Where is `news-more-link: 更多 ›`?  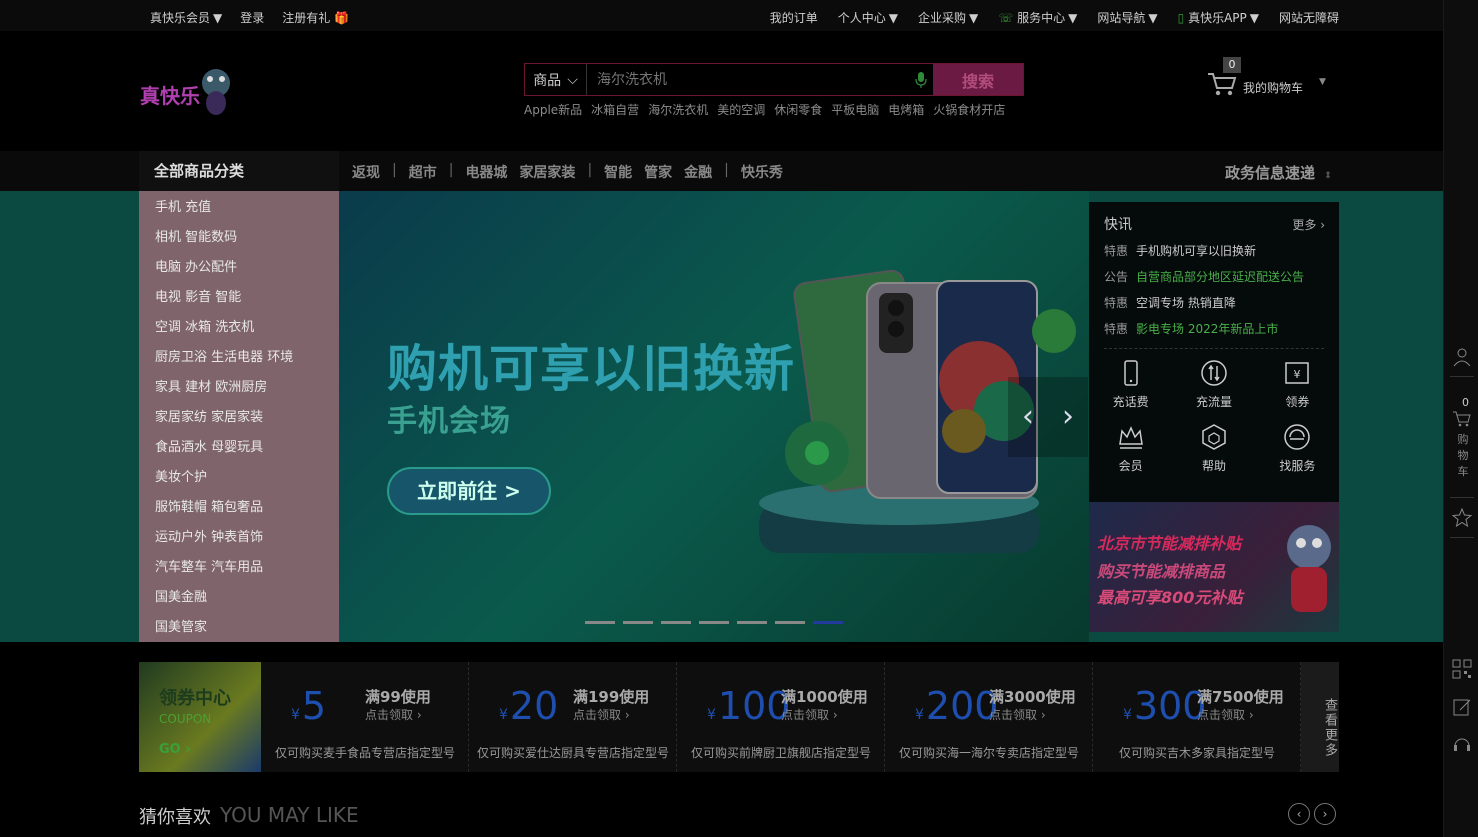 news-more-link: 更多 › is located at coordinates (1308, 224).